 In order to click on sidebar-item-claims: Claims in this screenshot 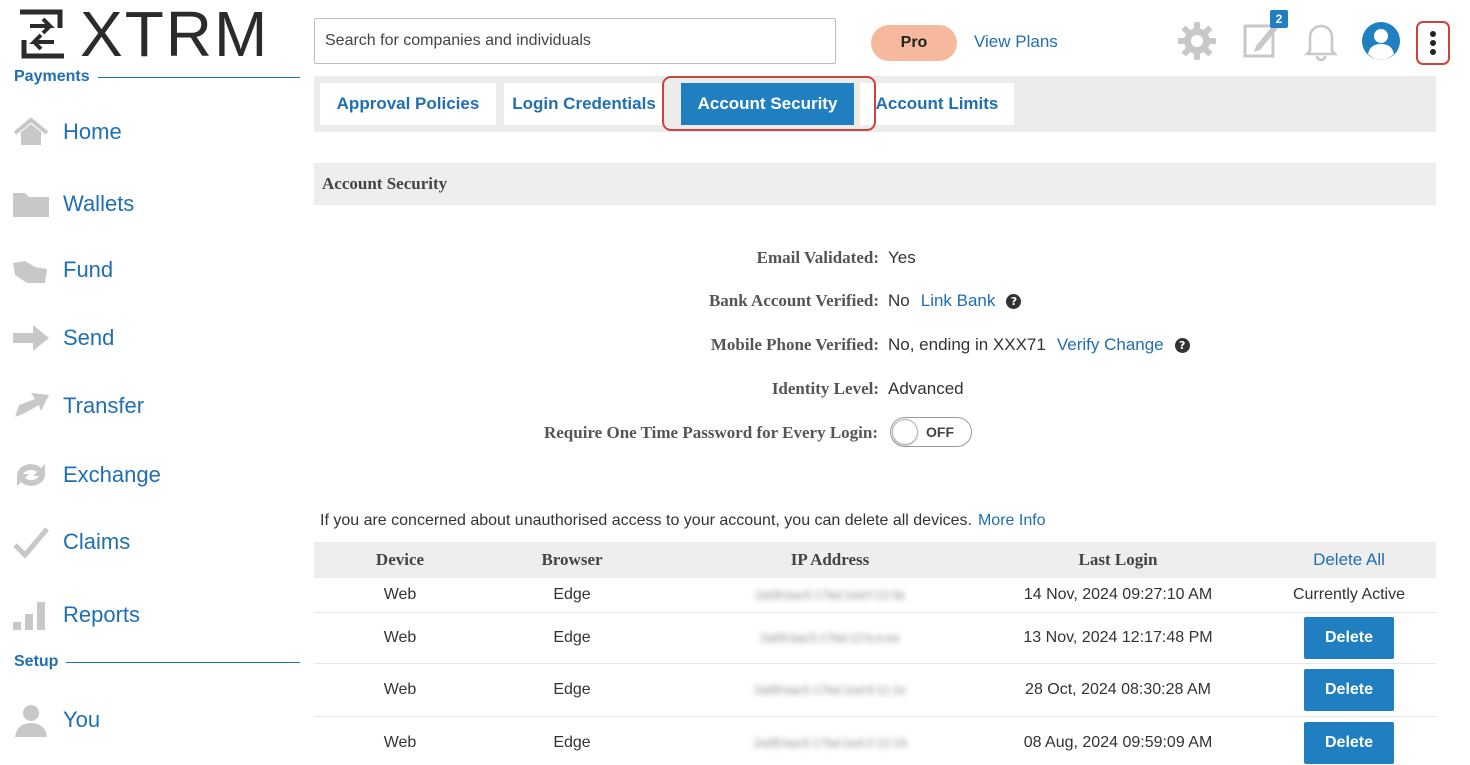, I will do `click(70, 542)`.